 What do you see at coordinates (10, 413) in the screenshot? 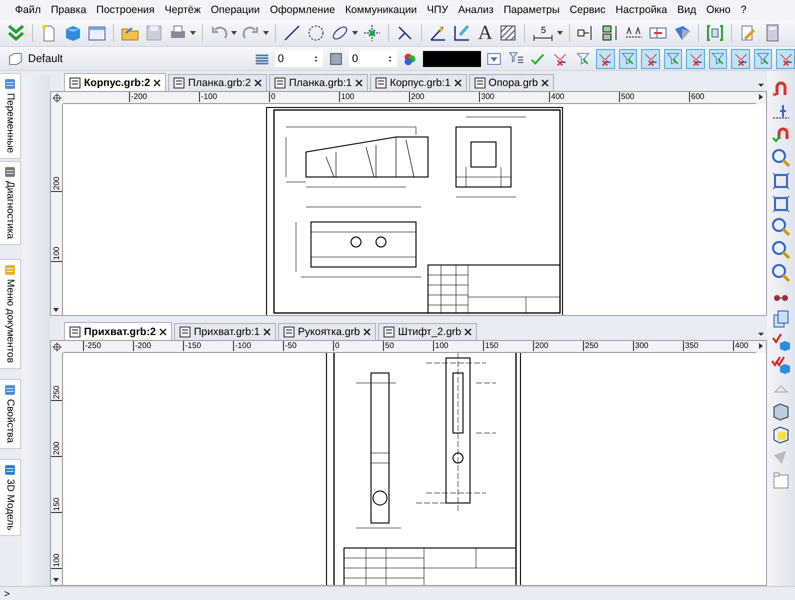
I see `side-panel-tab: Свойства` at bounding box center [10, 413].